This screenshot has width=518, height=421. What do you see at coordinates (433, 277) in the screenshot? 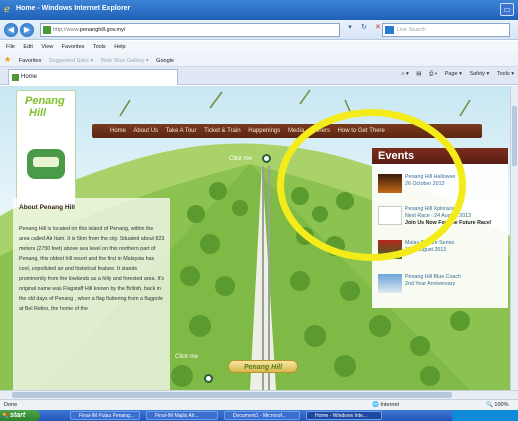
I see `event-title: Penang Hill Blue Coach` at bounding box center [433, 277].